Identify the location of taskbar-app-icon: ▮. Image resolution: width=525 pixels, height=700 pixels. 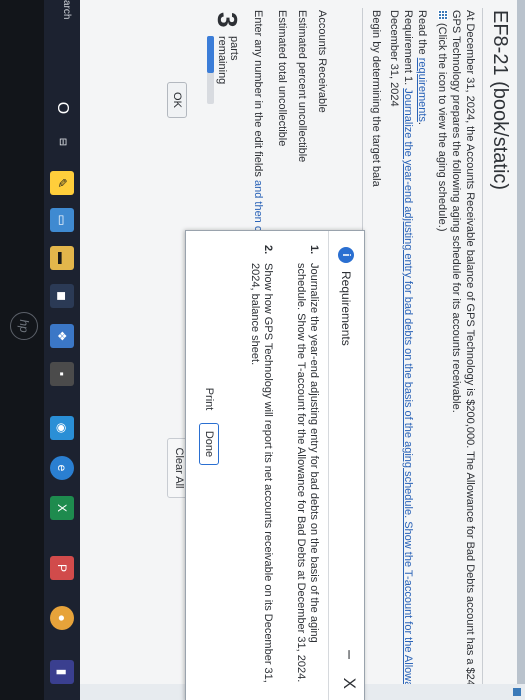
(62, 672).